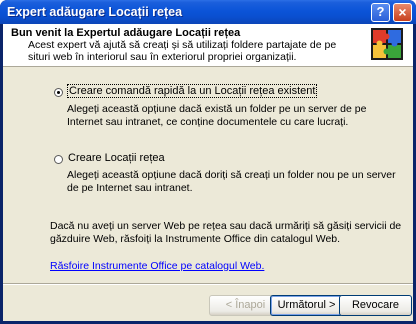 The height and width of the screenshot is (324, 416). I want to click on button-separator, so click(208, 284).